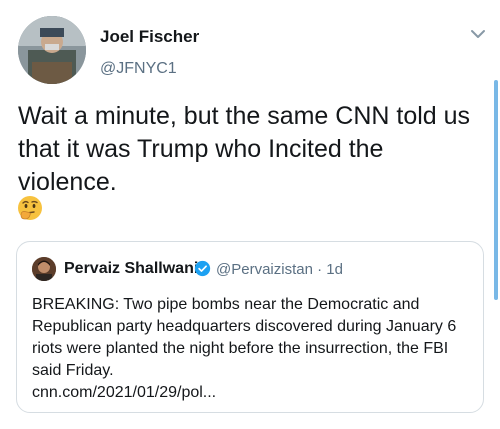 Image resolution: width=500 pixels, height=429 pixels. What do you see at coordinates (202, 268) in the screenshot?
I see `verified-badge-icon` at bounding box center [202, 268].